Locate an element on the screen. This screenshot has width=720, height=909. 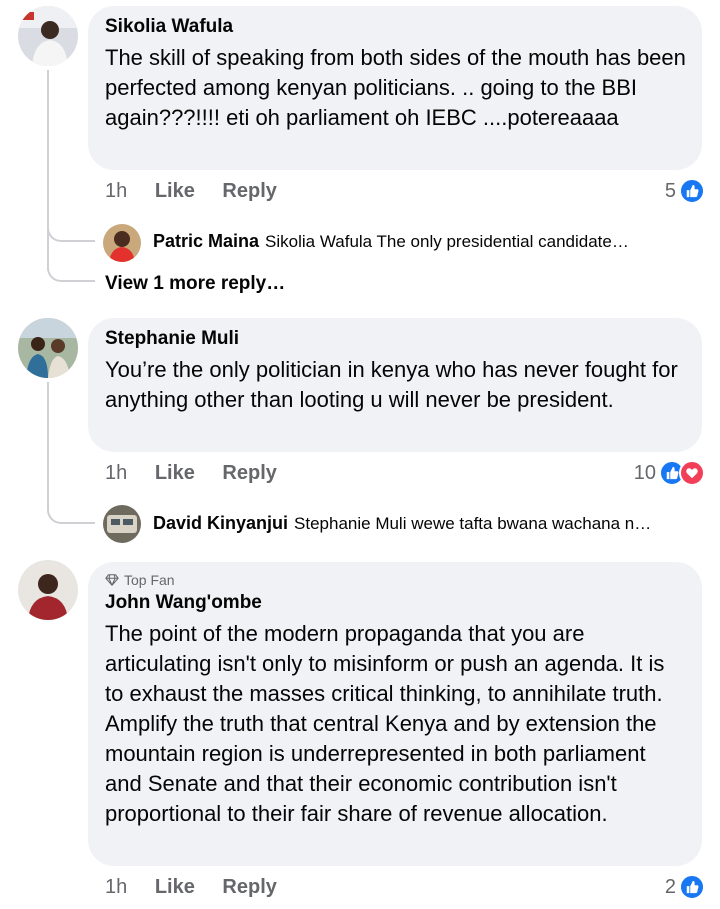
reaction-count: 10 is located at coordinates (644, 472).